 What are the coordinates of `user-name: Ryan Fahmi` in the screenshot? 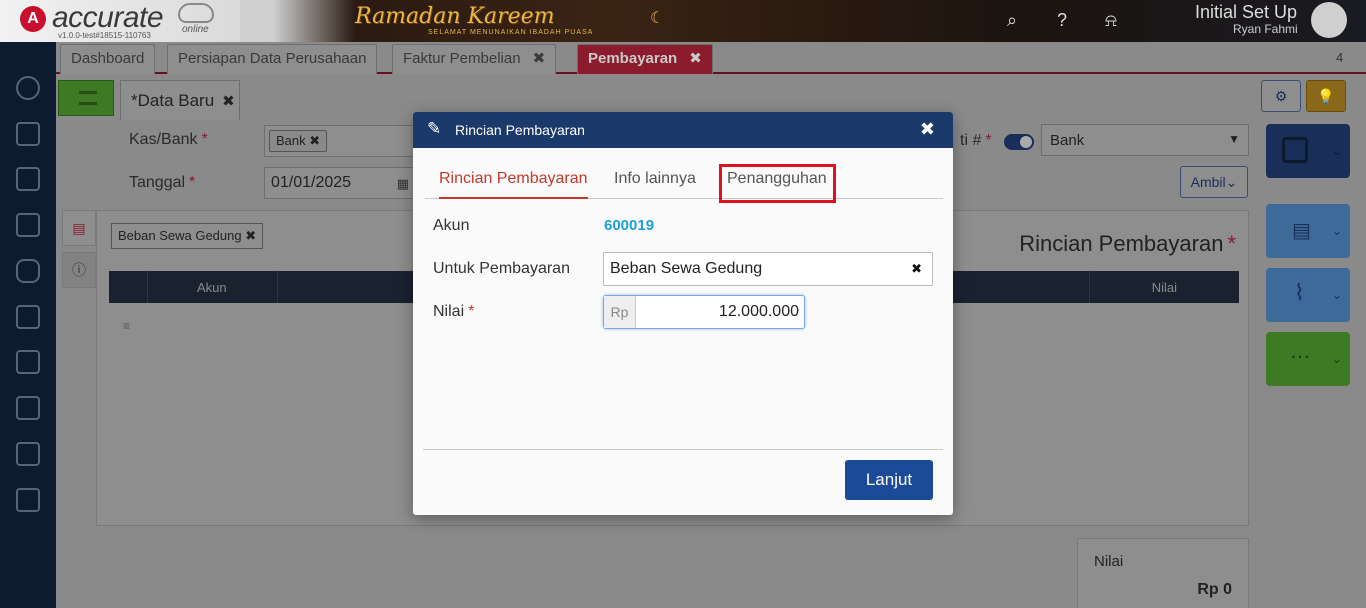 It's located at (1265, 29).